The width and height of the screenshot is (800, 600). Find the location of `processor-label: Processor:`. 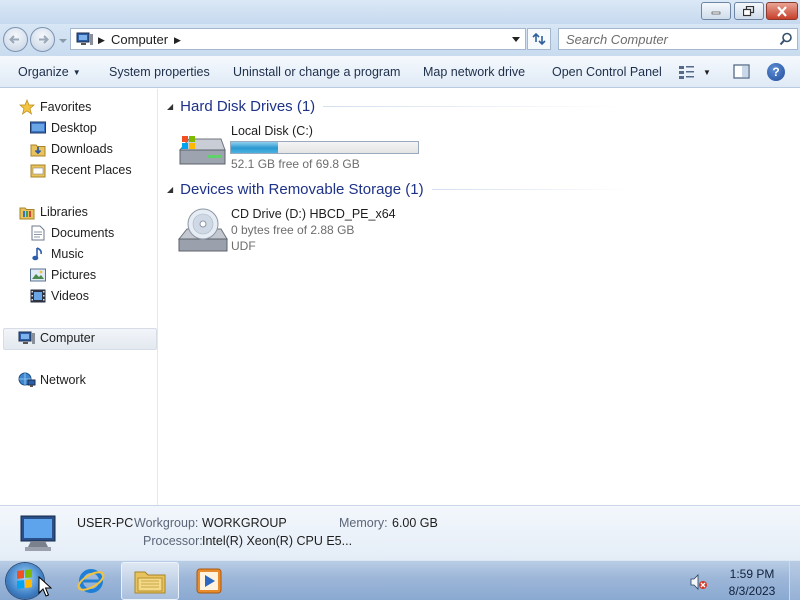

processor-label: Processor: is located at coordinates (173, 541).